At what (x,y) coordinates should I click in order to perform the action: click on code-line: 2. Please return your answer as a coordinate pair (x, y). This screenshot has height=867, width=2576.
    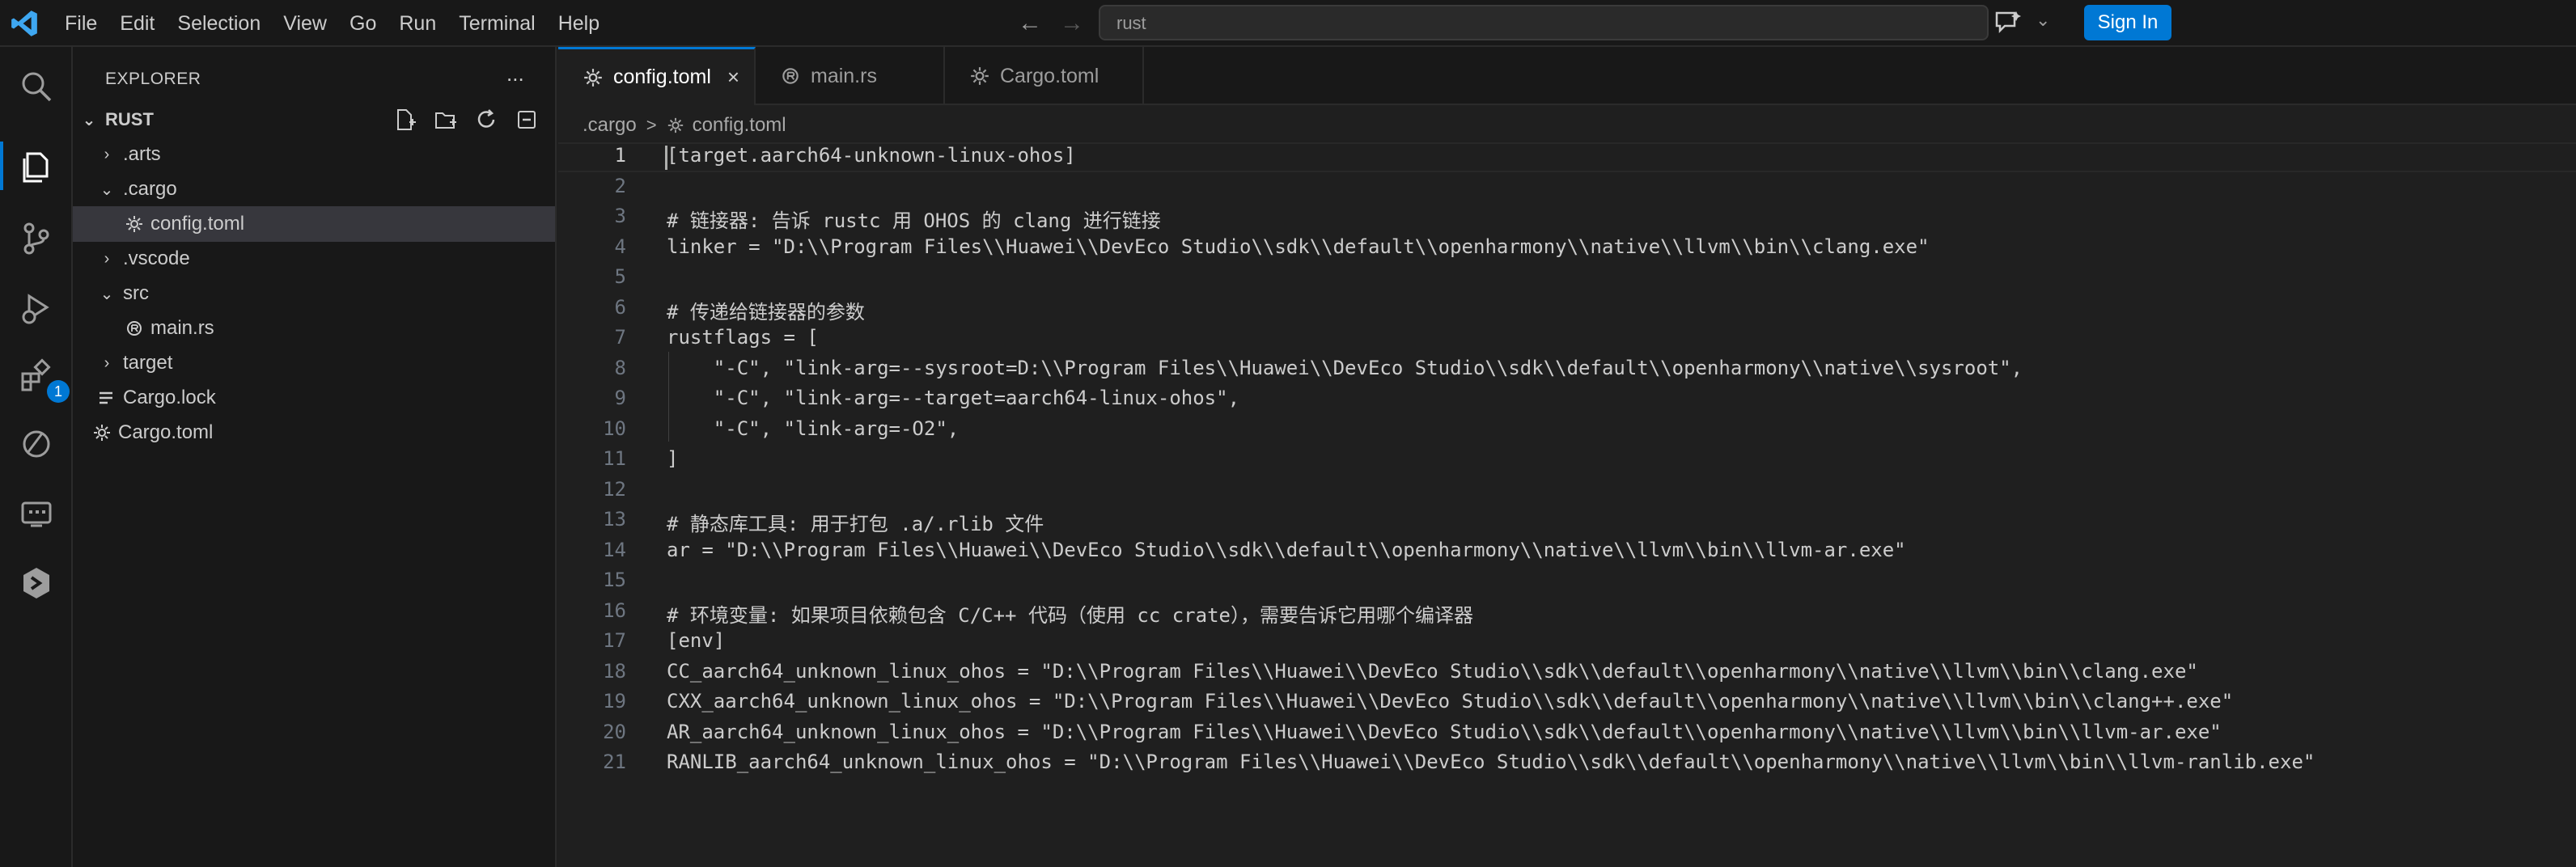
    Looking at the image, I should click on (1567, 190).